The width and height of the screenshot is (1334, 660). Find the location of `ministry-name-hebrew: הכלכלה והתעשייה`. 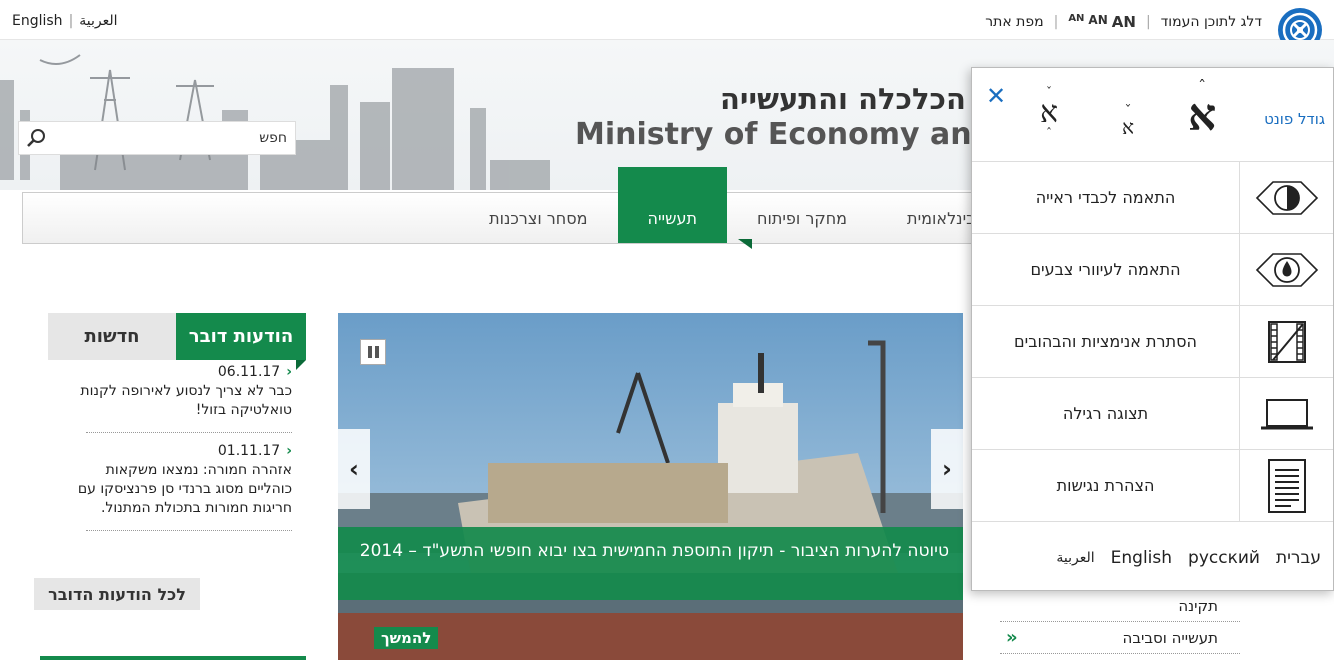

ministry-name-hebrew: הכלכלה והתעשייה is located at coordinates (843, 99).